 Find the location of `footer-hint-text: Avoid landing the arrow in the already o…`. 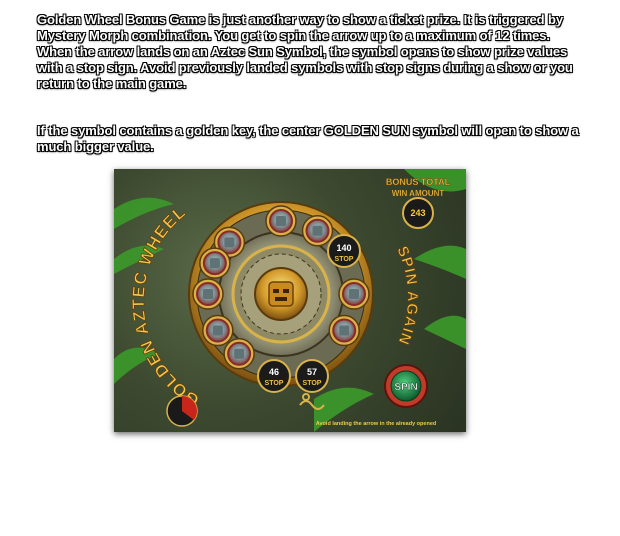

footer-hint-text: Avoid landing the arrow in the already o… is located at coordinates (376, 424).